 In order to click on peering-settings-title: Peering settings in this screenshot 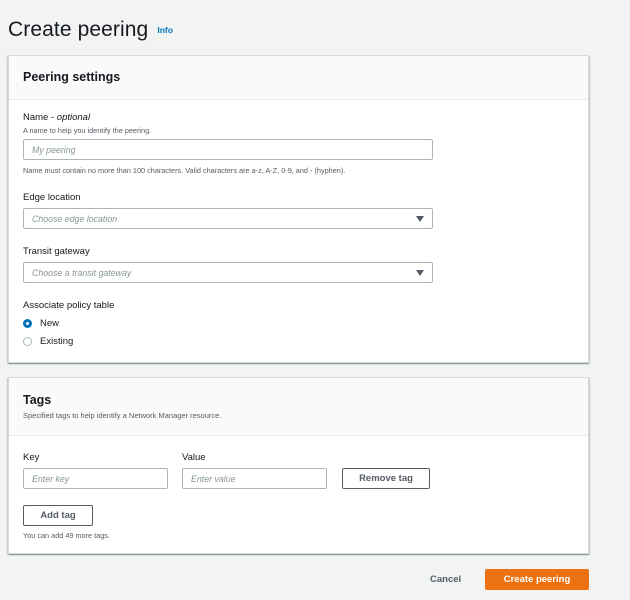, I will do `click(72, 77)`.